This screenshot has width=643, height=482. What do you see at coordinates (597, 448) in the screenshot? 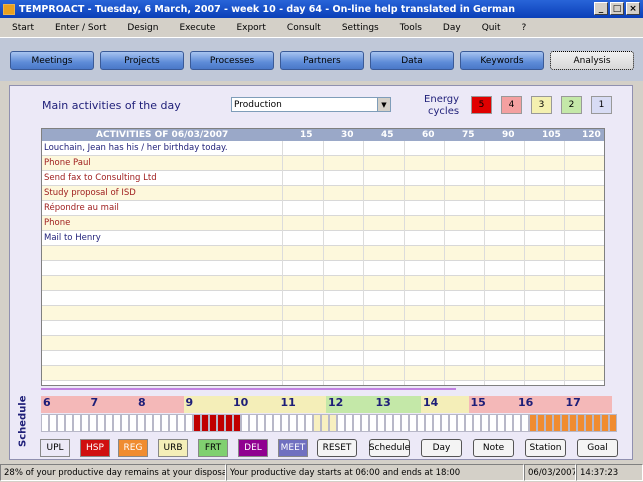
I see `goal-button: Goal` at bounding box center [597, 448].